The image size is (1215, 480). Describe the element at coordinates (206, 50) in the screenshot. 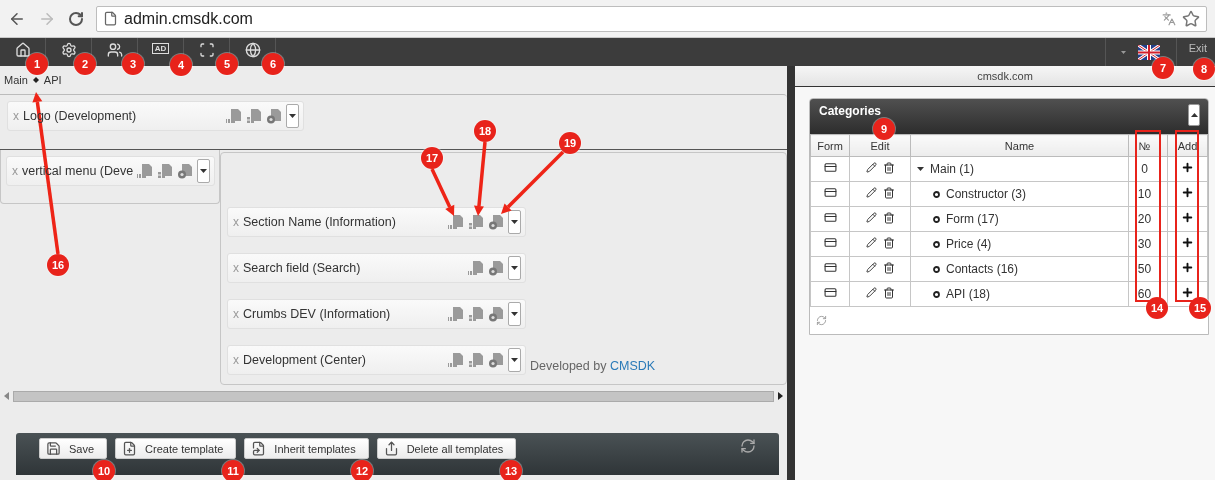

I see `frame-icon` at that location.